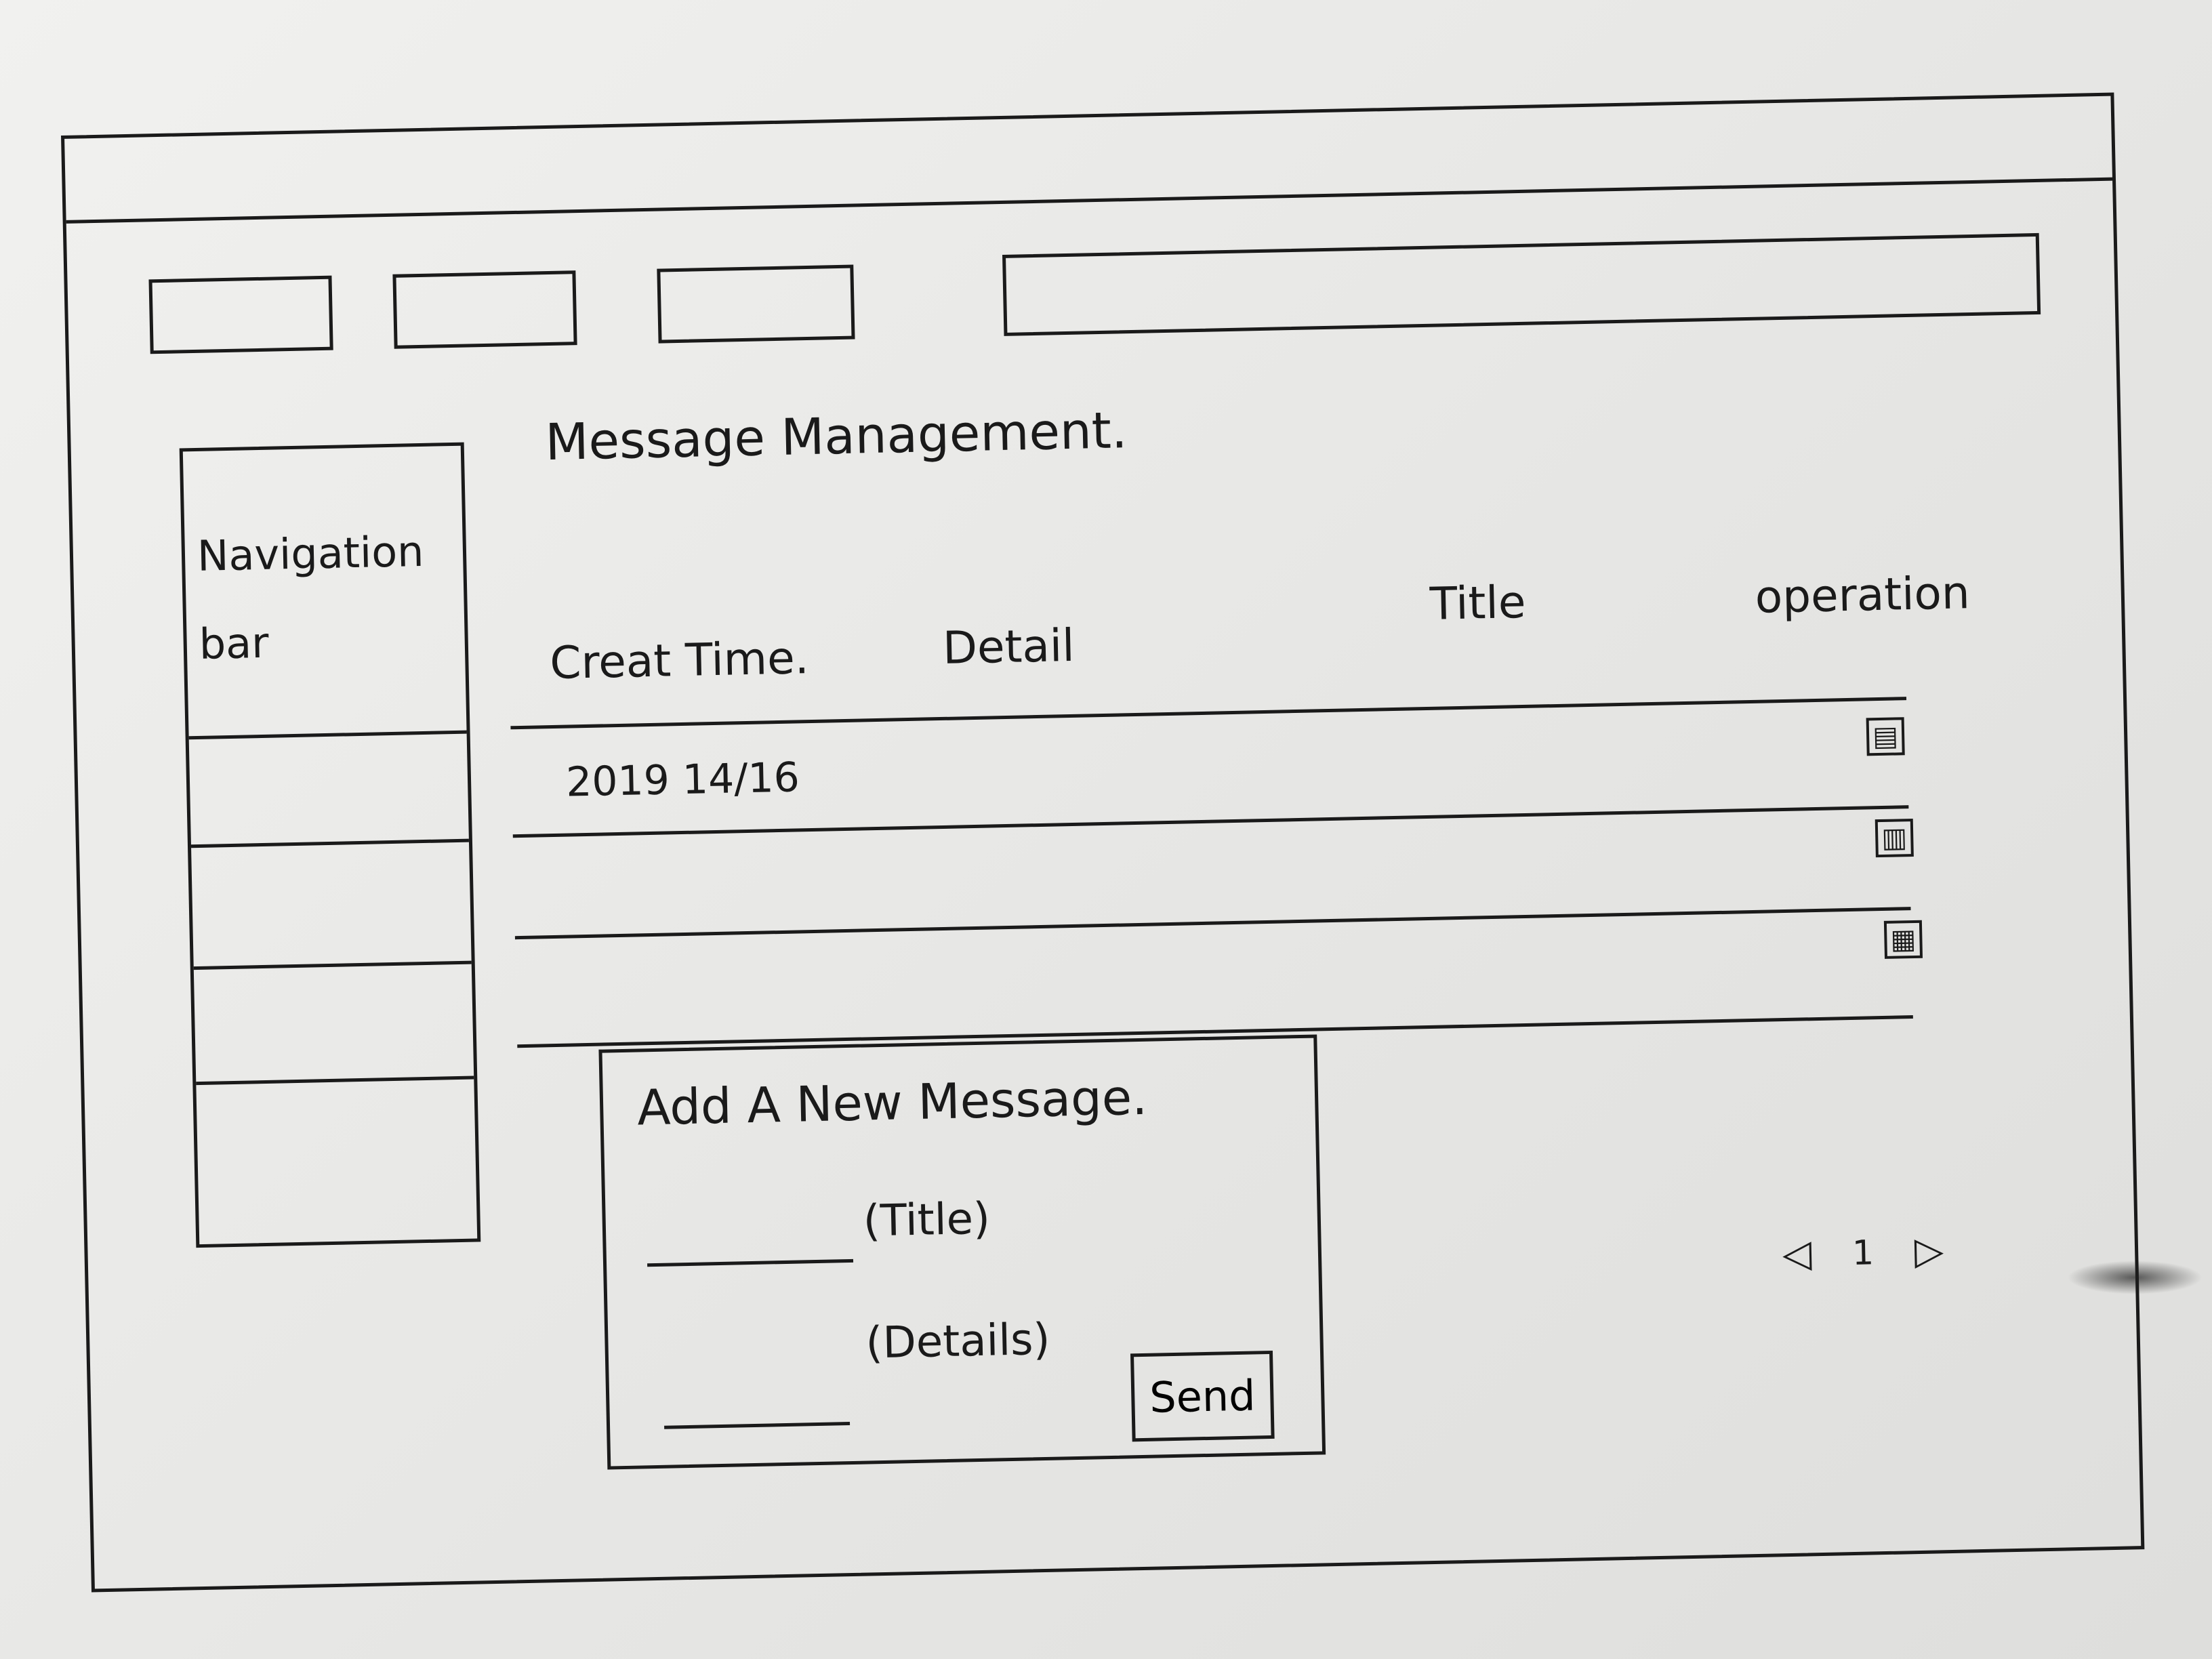 The width and height of the screenshot is (2212, 1659). Describe the element at coordinates (1797, 1253) in the screenshot. I see `triangle-left-icon: ◁` at that location.